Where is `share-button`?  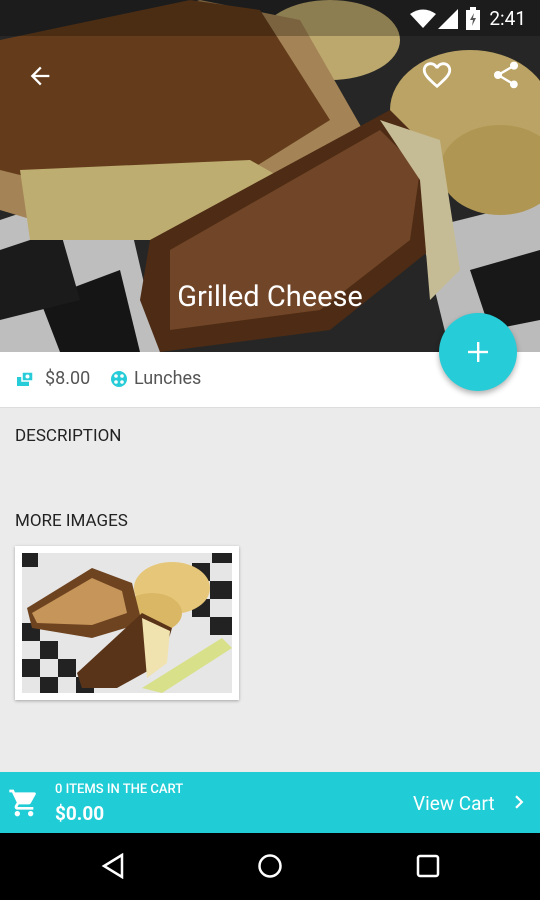 share-button is located at coordinates (506, 75).